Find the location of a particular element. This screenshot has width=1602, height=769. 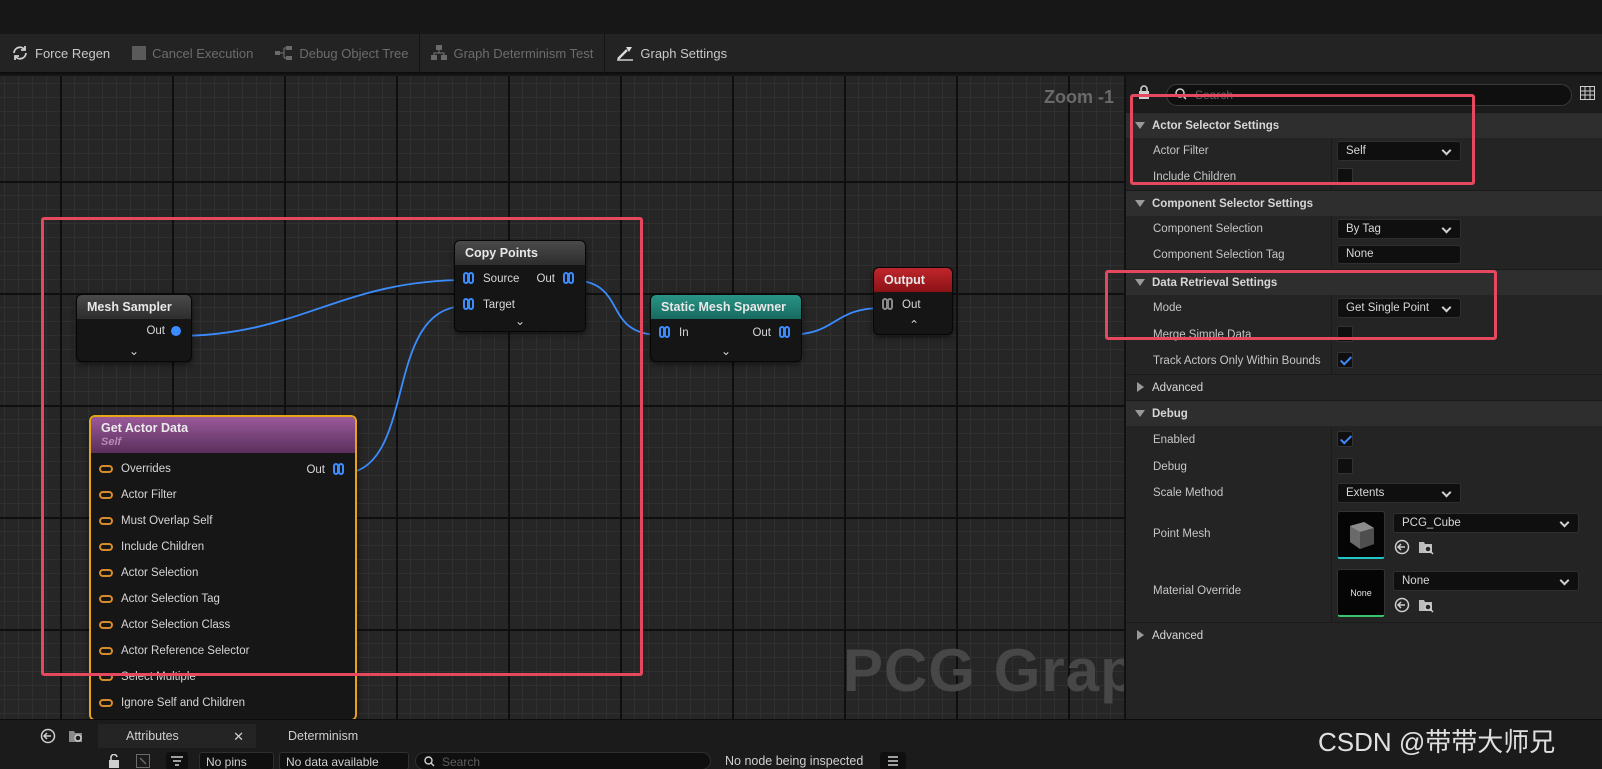

close-icon: ✕ is located at coordinates (238, 737).